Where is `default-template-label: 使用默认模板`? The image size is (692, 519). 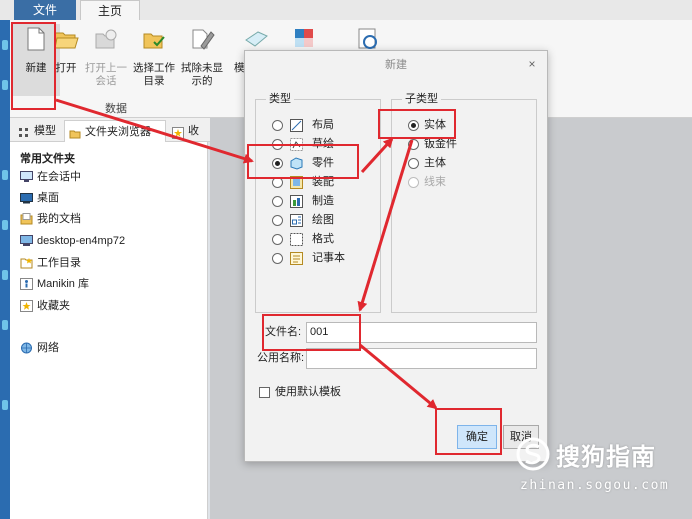 default-template-label: 使用默认模板 is located at coordinates (308, 392).